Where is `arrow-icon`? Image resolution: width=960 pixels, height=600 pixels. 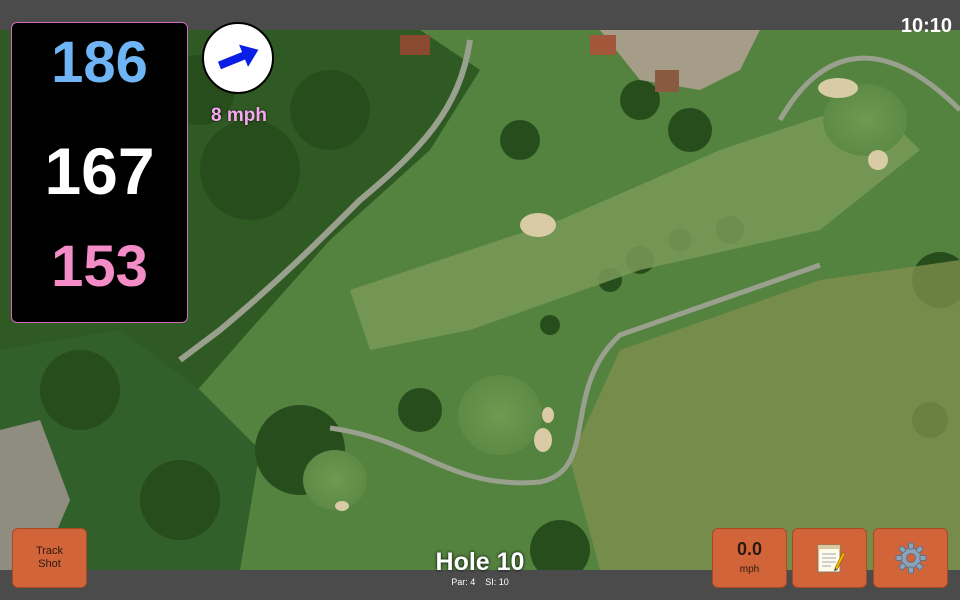
arrow-icon is located at coordinates (238, 57).